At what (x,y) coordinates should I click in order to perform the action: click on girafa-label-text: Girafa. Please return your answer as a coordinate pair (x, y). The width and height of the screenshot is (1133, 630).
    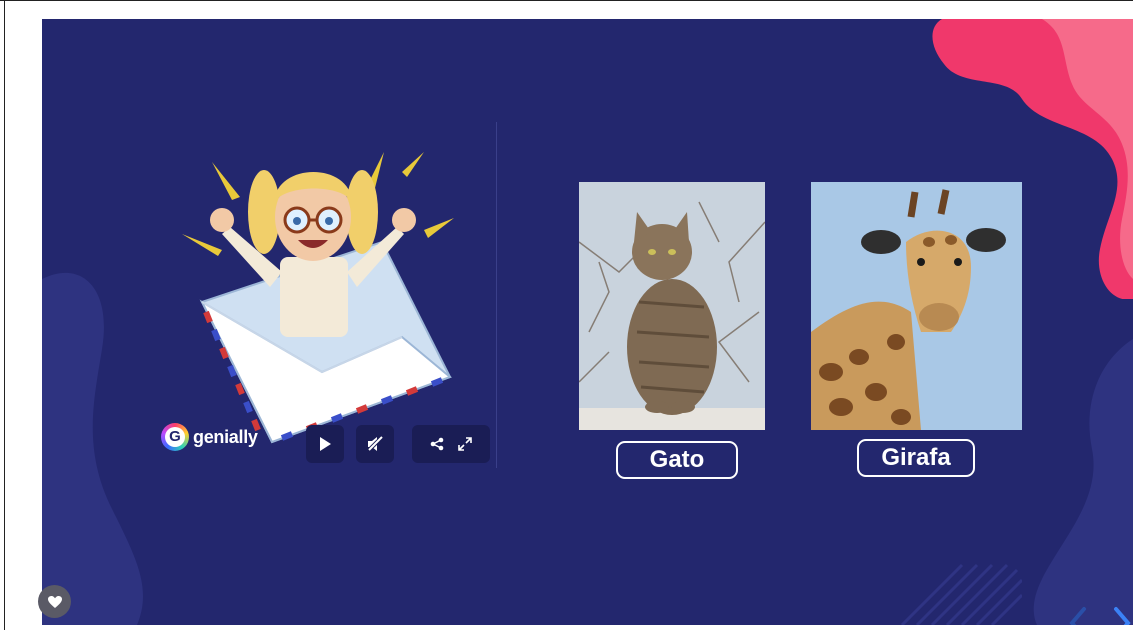
    Looking at the image, I should click on (916, 457).